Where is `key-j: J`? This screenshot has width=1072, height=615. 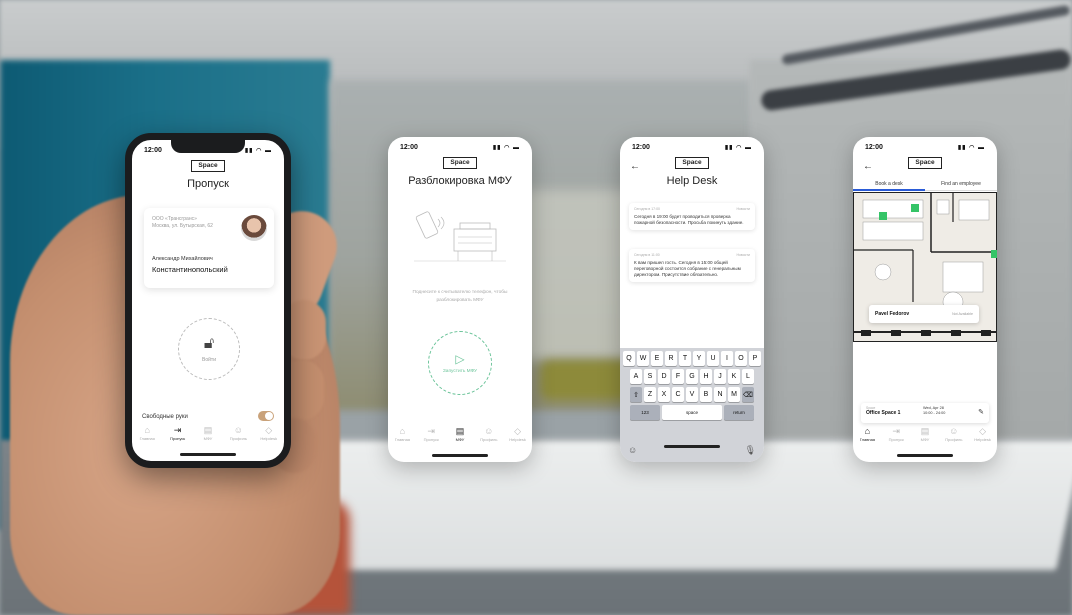 key-j: J is located at coordinates (720, 376).